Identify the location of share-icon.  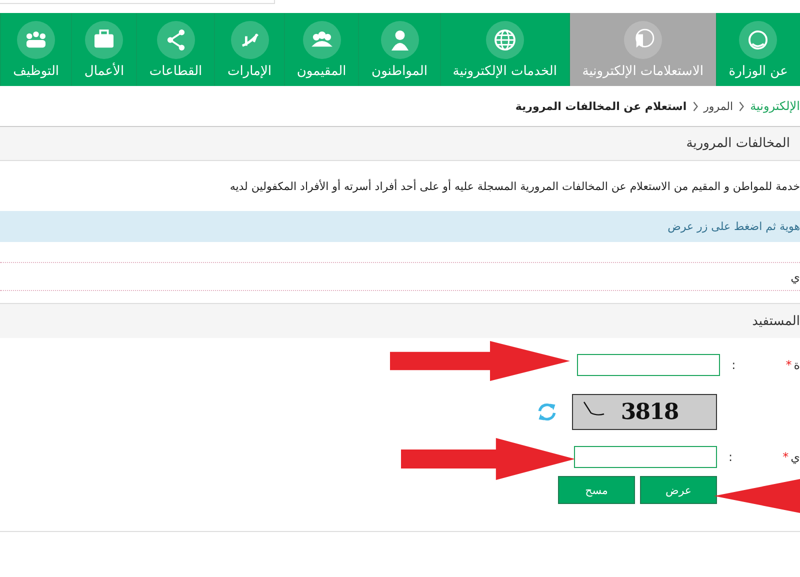
(175, 39).